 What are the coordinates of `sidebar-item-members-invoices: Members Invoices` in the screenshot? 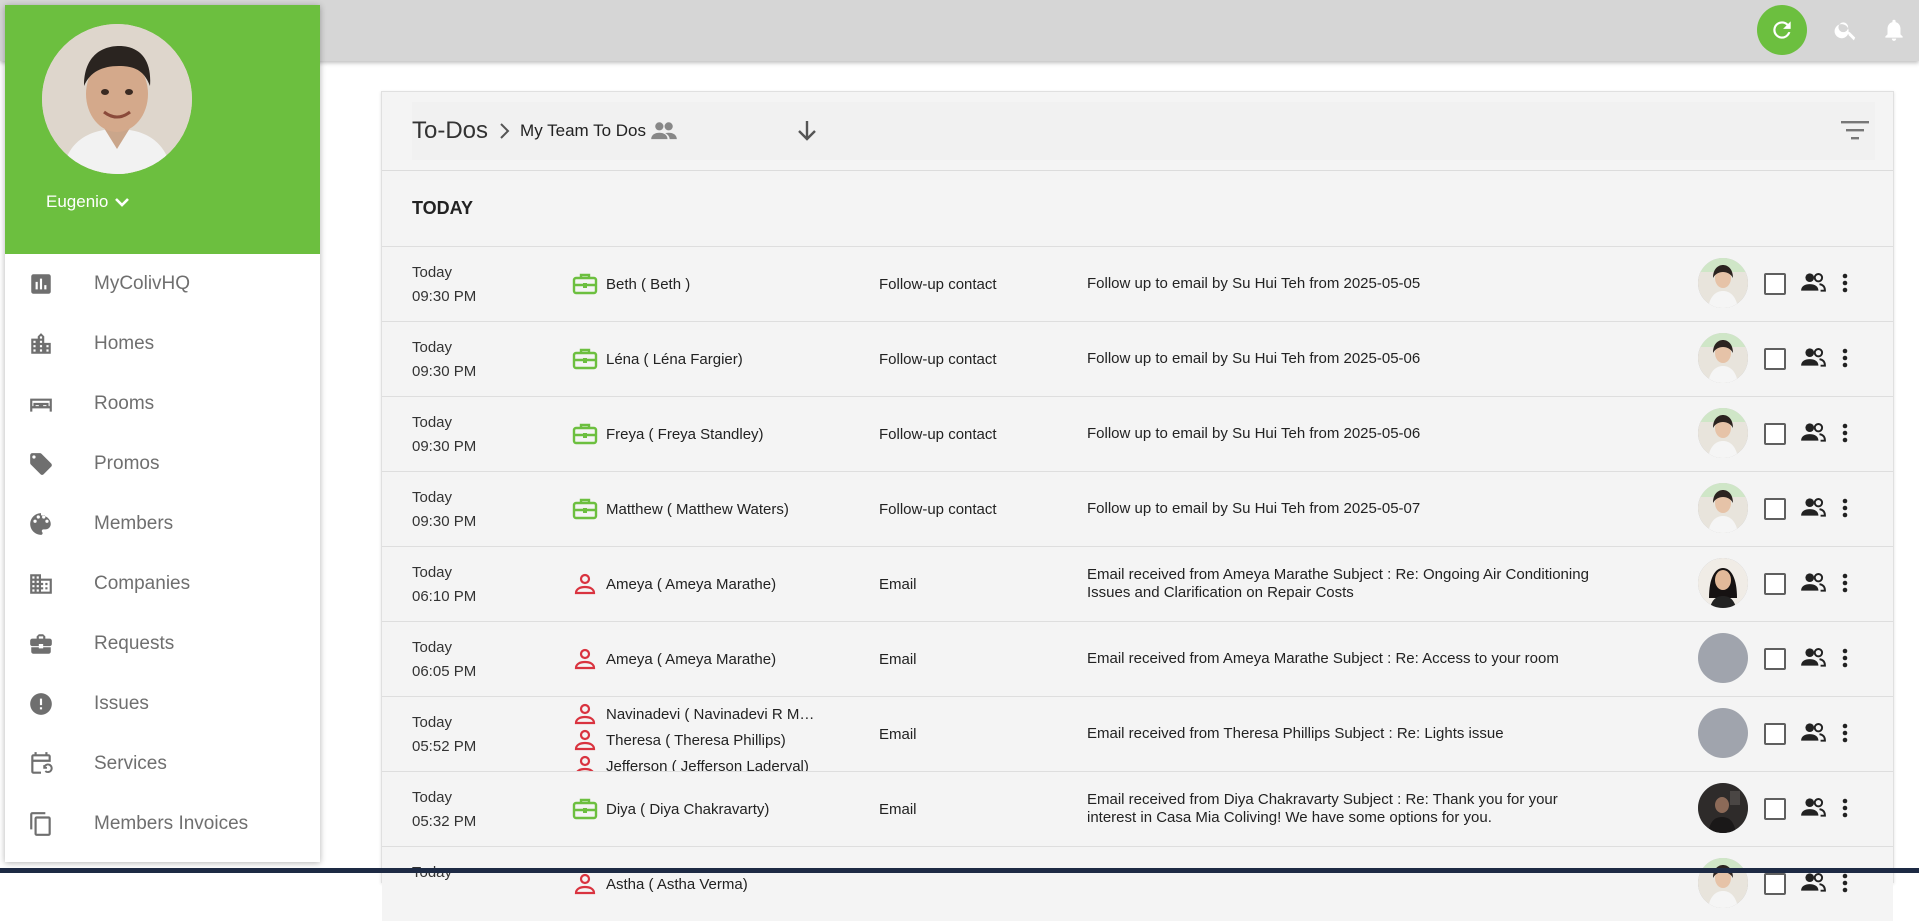 It's located at (162, 824).